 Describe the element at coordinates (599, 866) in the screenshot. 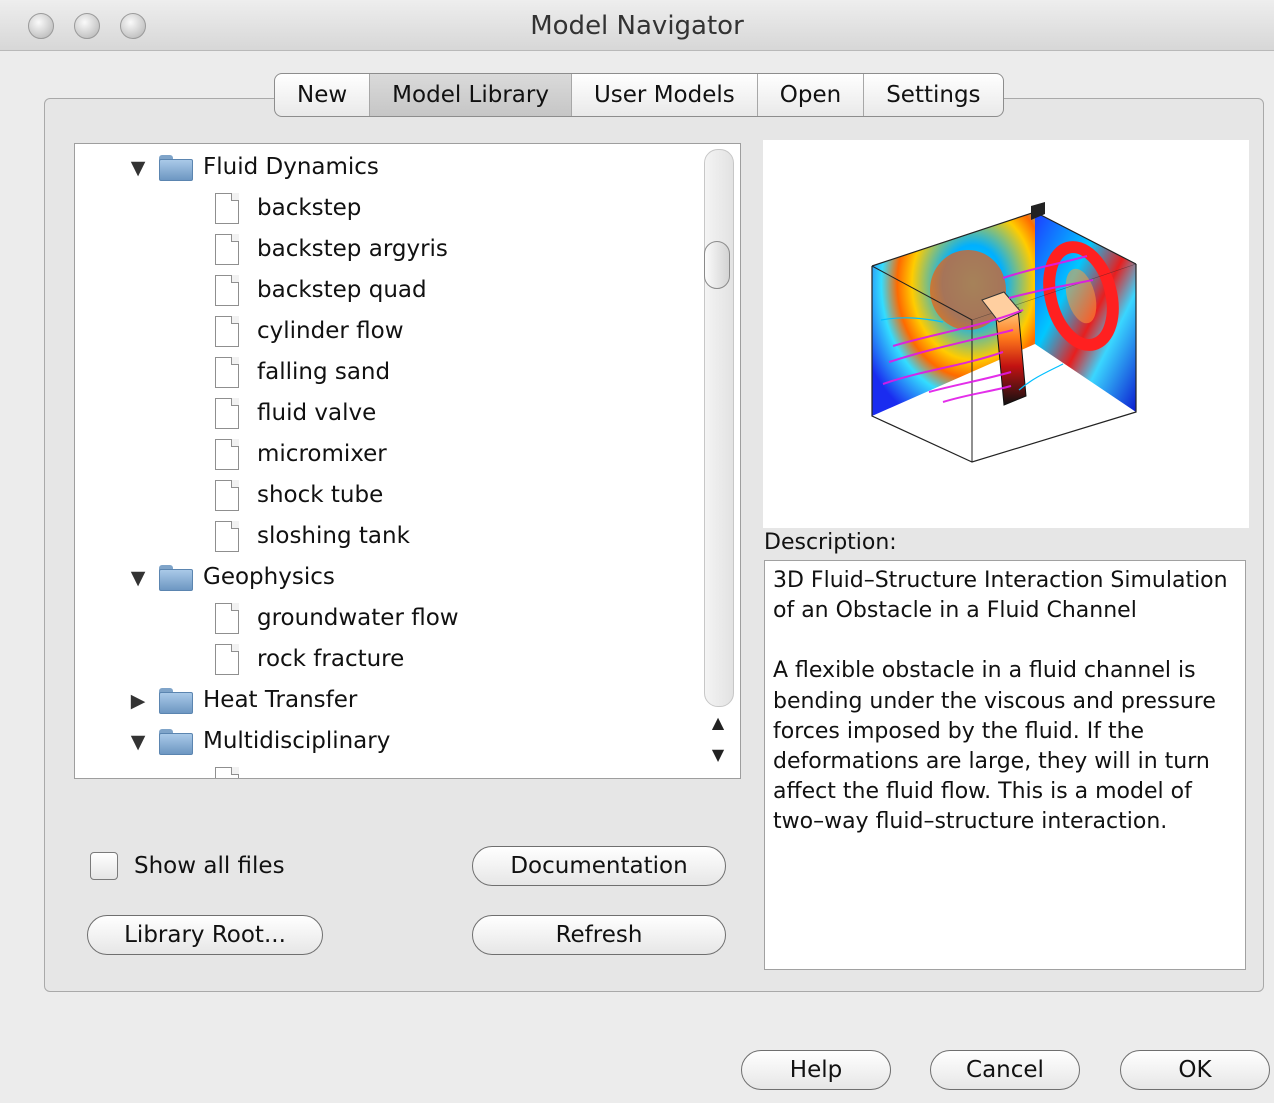

I see `documentation-button: Documentation` at that location.